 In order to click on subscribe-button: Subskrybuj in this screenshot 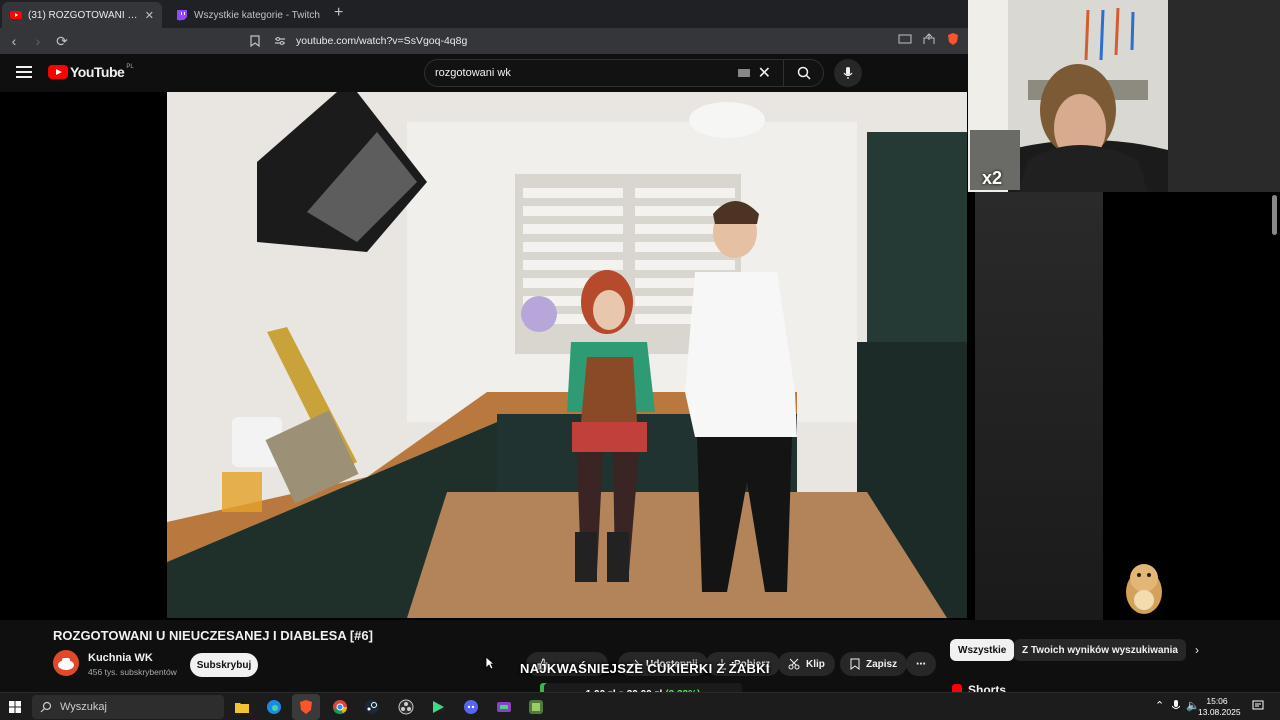, I will do `click(224, 665)`.